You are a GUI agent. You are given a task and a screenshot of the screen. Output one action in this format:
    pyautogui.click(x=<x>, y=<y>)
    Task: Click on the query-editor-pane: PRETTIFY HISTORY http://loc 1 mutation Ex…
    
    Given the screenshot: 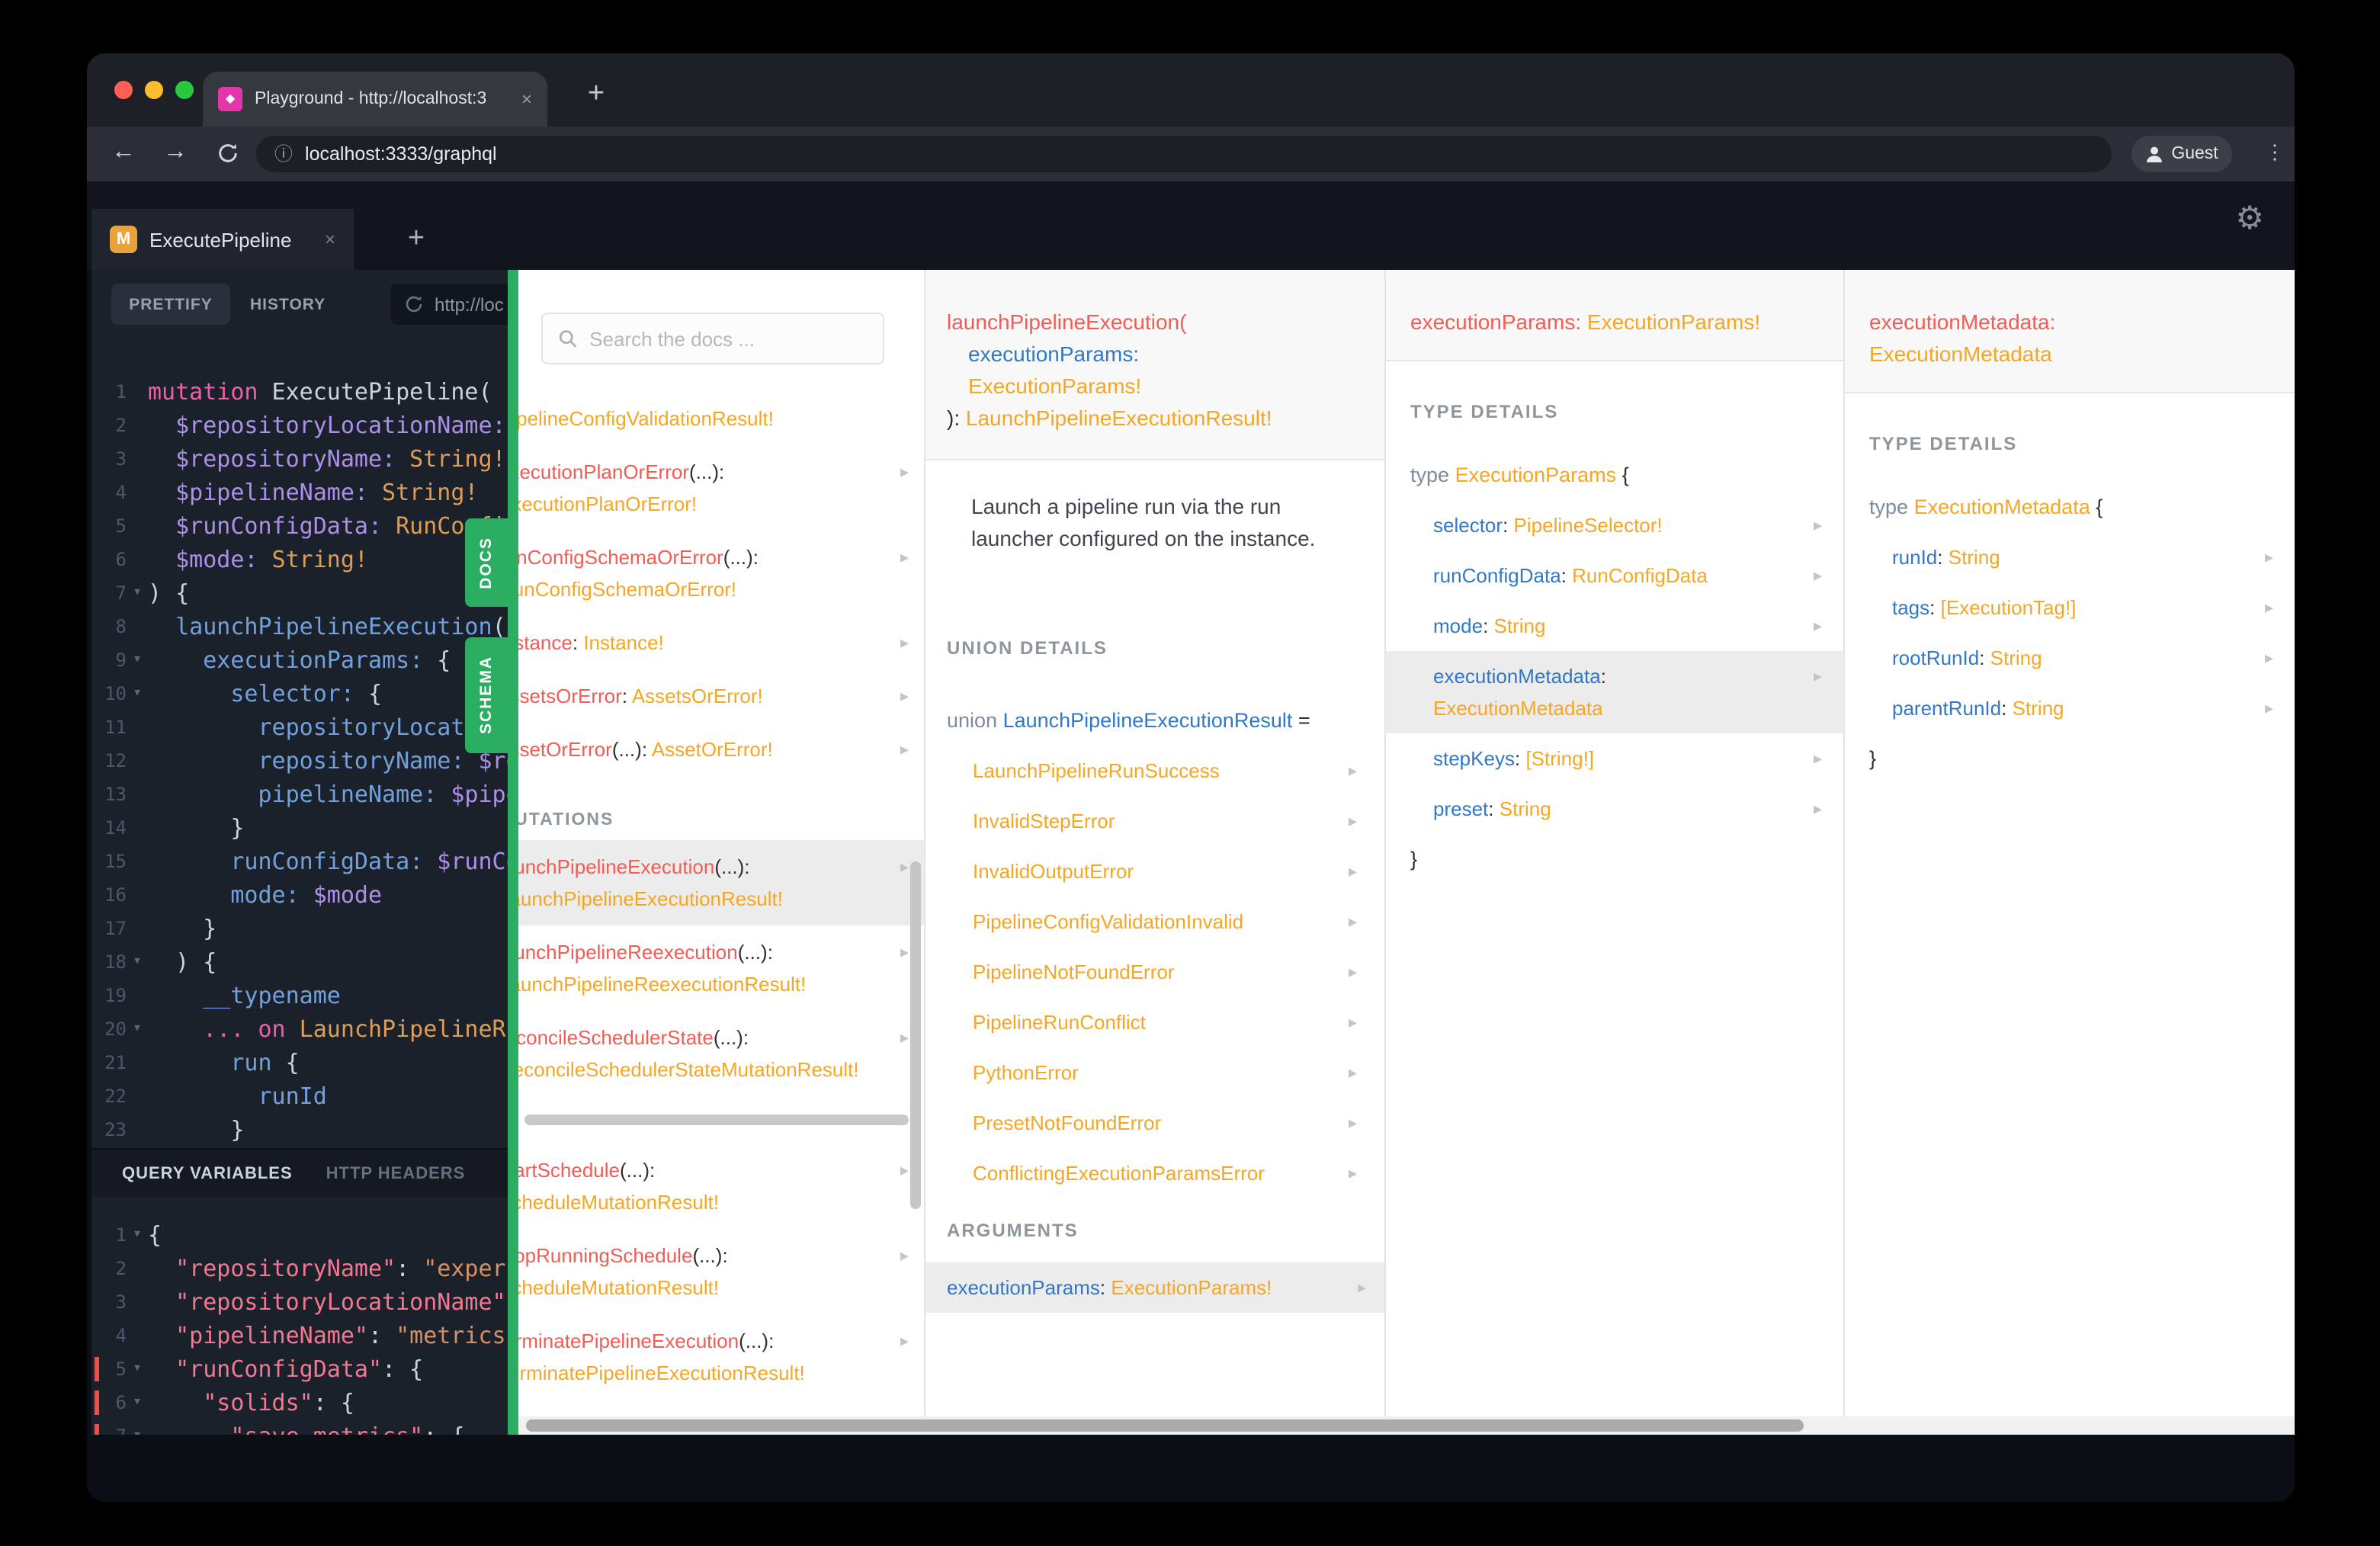 What is the action you would take?
    pyautogui.click(x=299, y=852)
    